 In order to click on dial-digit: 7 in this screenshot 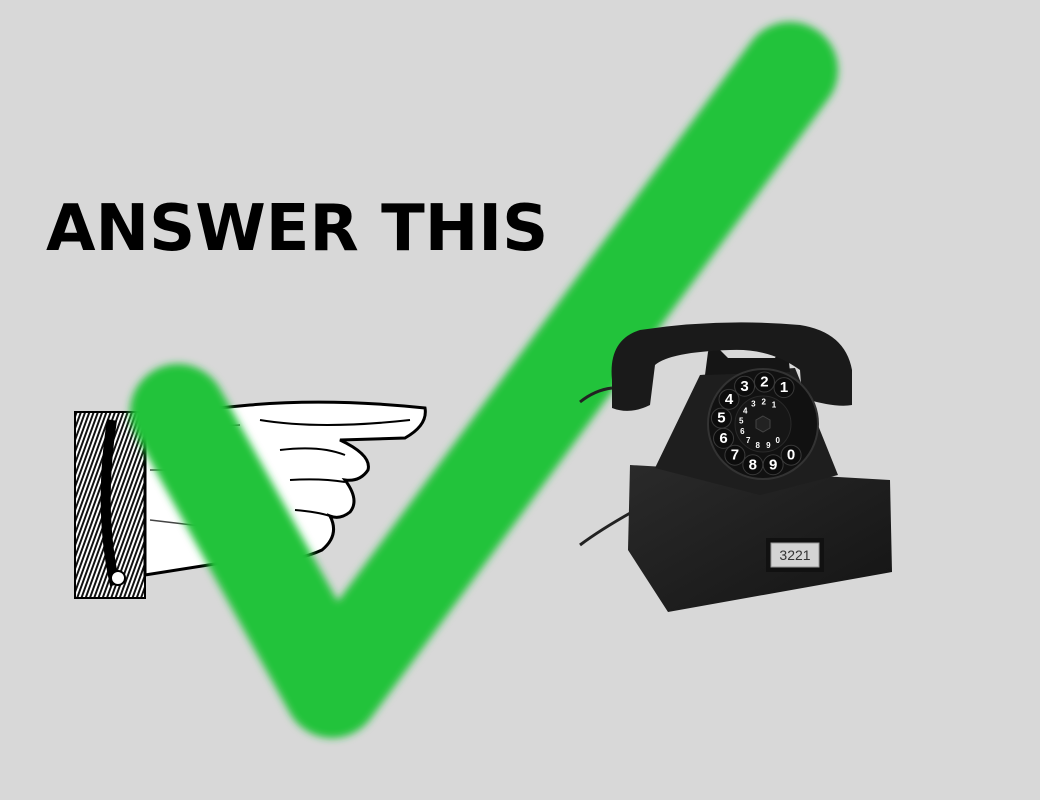, I will do `click(735, 455)`.